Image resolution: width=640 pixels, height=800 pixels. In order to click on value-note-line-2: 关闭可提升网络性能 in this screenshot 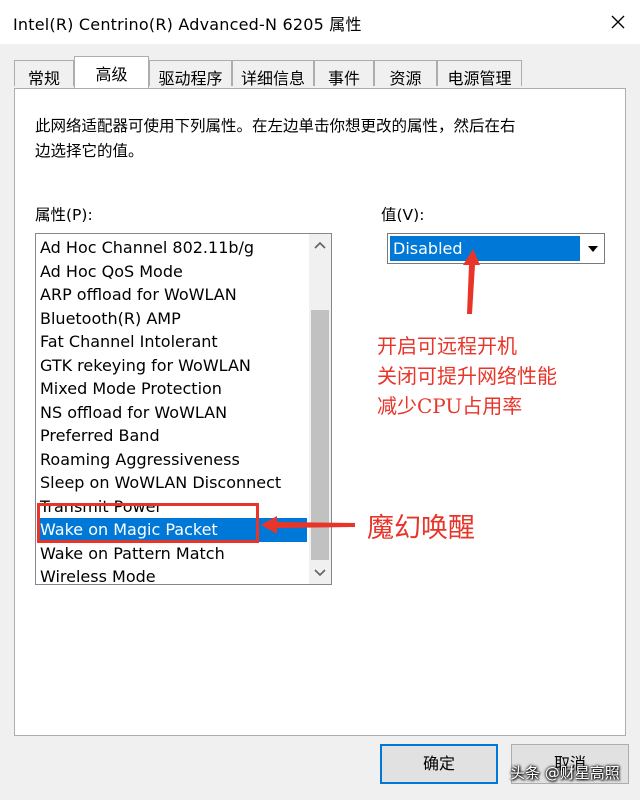, I will do `click(467, 376)`.